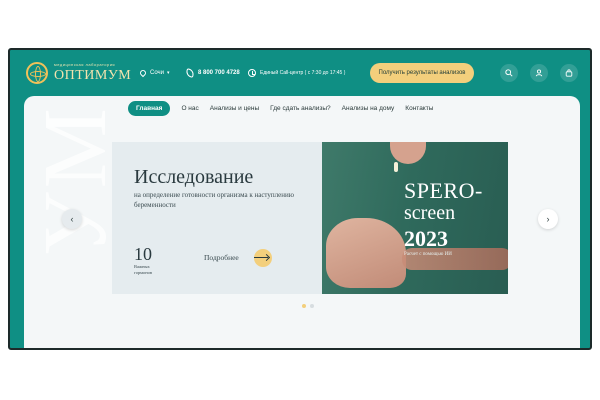  What do you see at coordinates (234, 108) in the screenshot?
I see `nav-item-tests-prices: Анализы и цены` at bounding box center [234, 108].